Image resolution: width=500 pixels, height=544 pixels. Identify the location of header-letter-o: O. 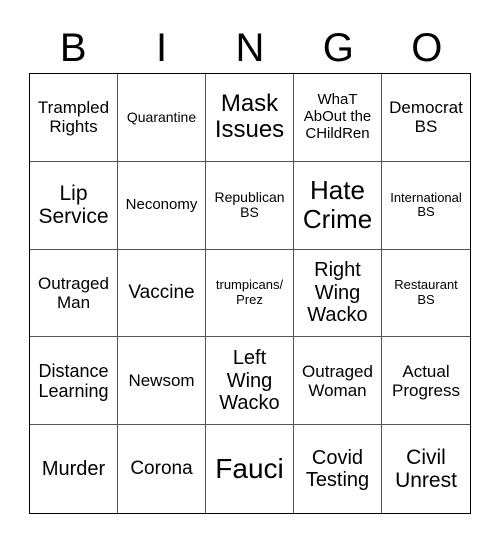
(427, 48).